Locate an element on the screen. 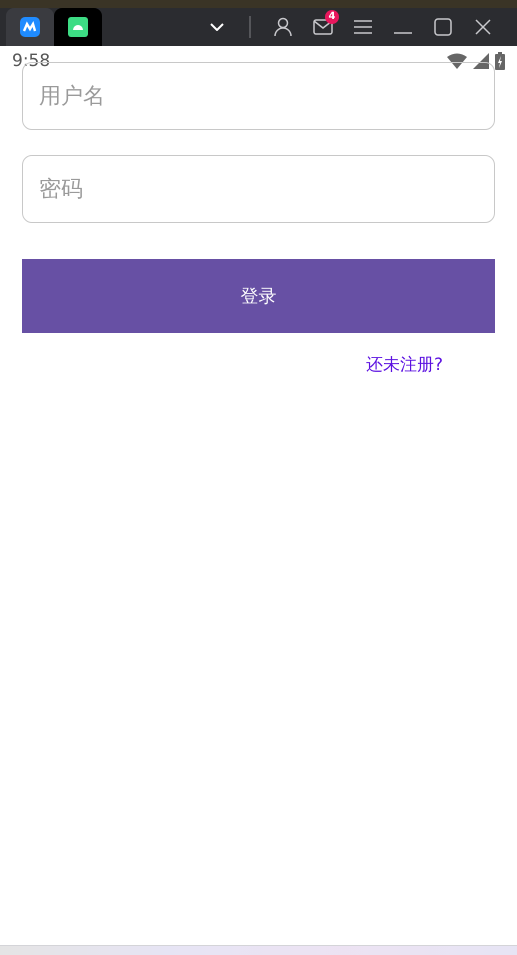 The width and height of the screenshot is (517, 955). login-button: 登录 is located at coordinates (258, 296).